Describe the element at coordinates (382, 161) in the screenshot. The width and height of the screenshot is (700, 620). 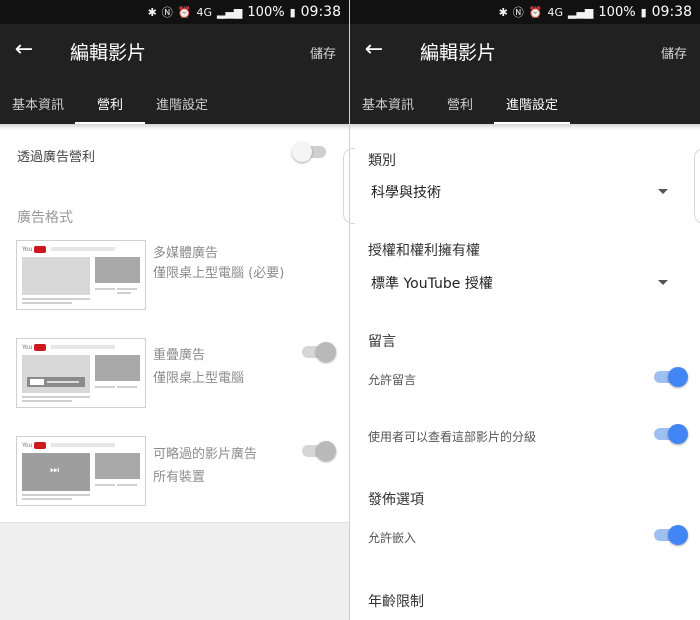
I see `category-label: 類別` at that location.